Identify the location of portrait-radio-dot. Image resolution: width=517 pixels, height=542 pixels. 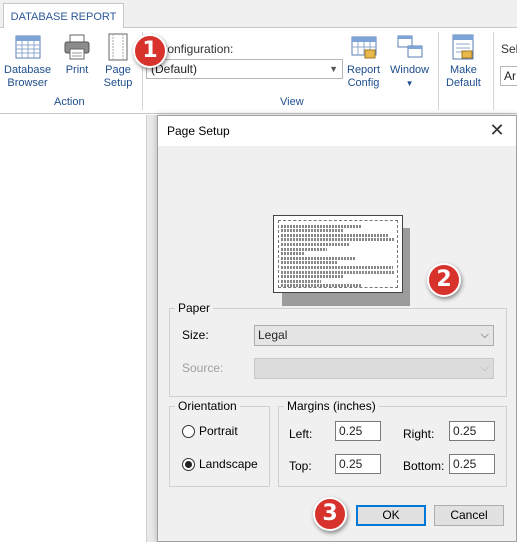
(188, 431).